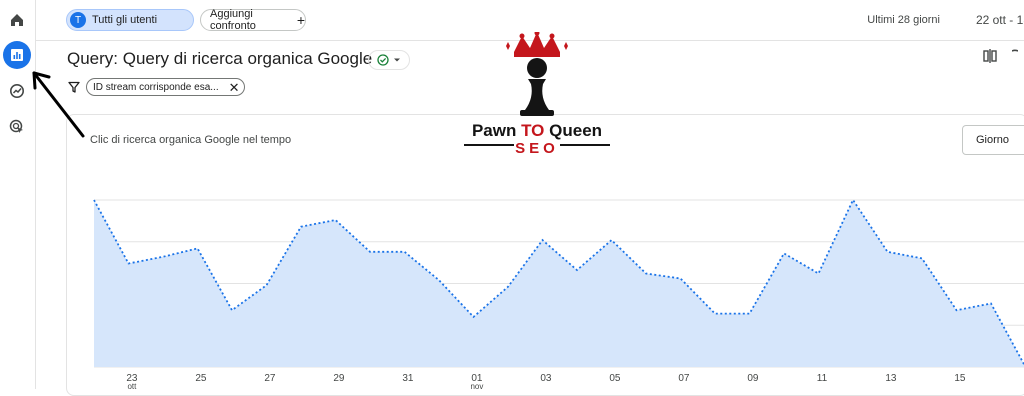  What do you see at coordinates (408, 378) in the screenshot?
I see `x-tick-label: 31` at bounding box center [408, 378].